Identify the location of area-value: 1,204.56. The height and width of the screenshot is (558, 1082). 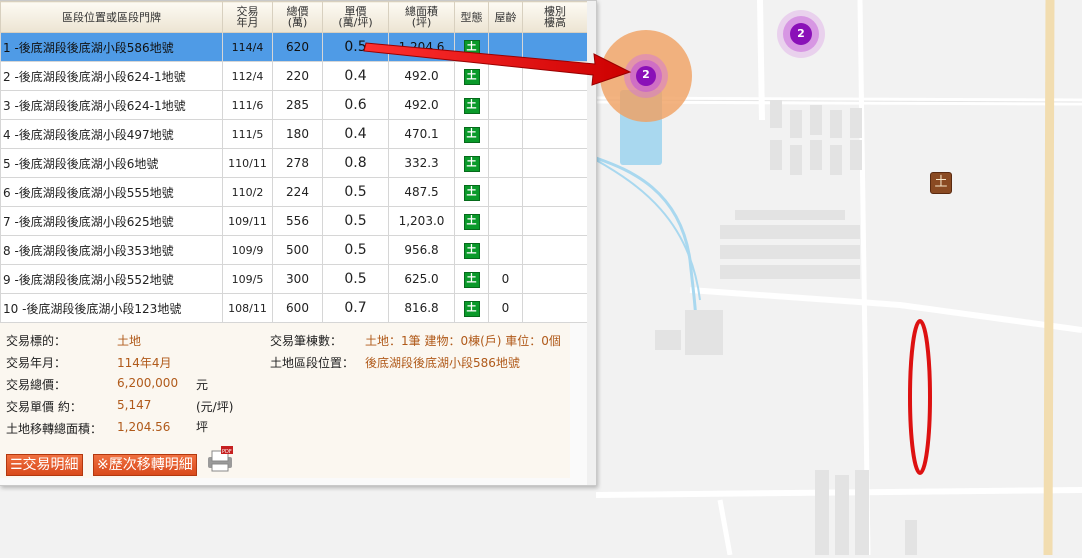
(144, 427).